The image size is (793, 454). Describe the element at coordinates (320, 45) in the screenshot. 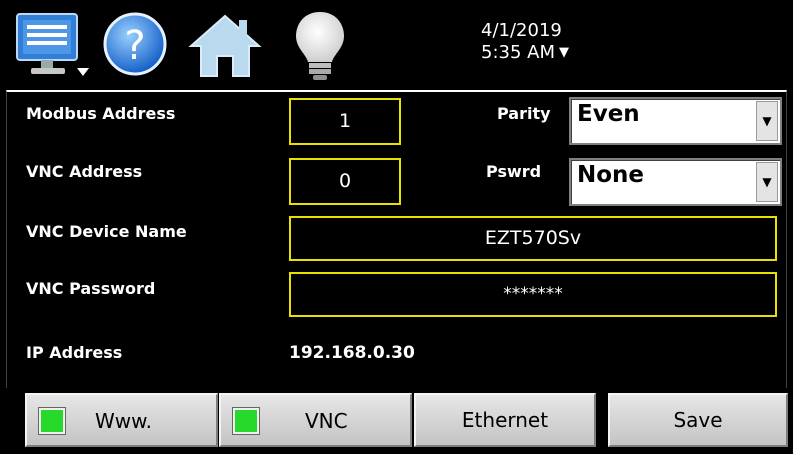

I see `lightbulb-icon` at that location.